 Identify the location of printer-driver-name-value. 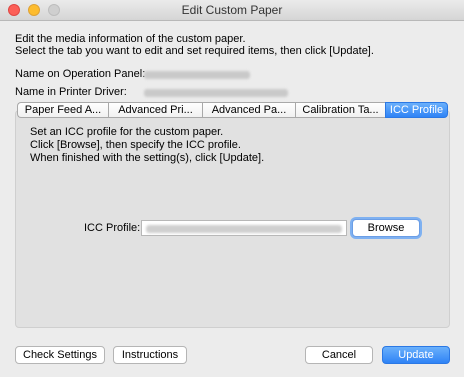
(216, 93).